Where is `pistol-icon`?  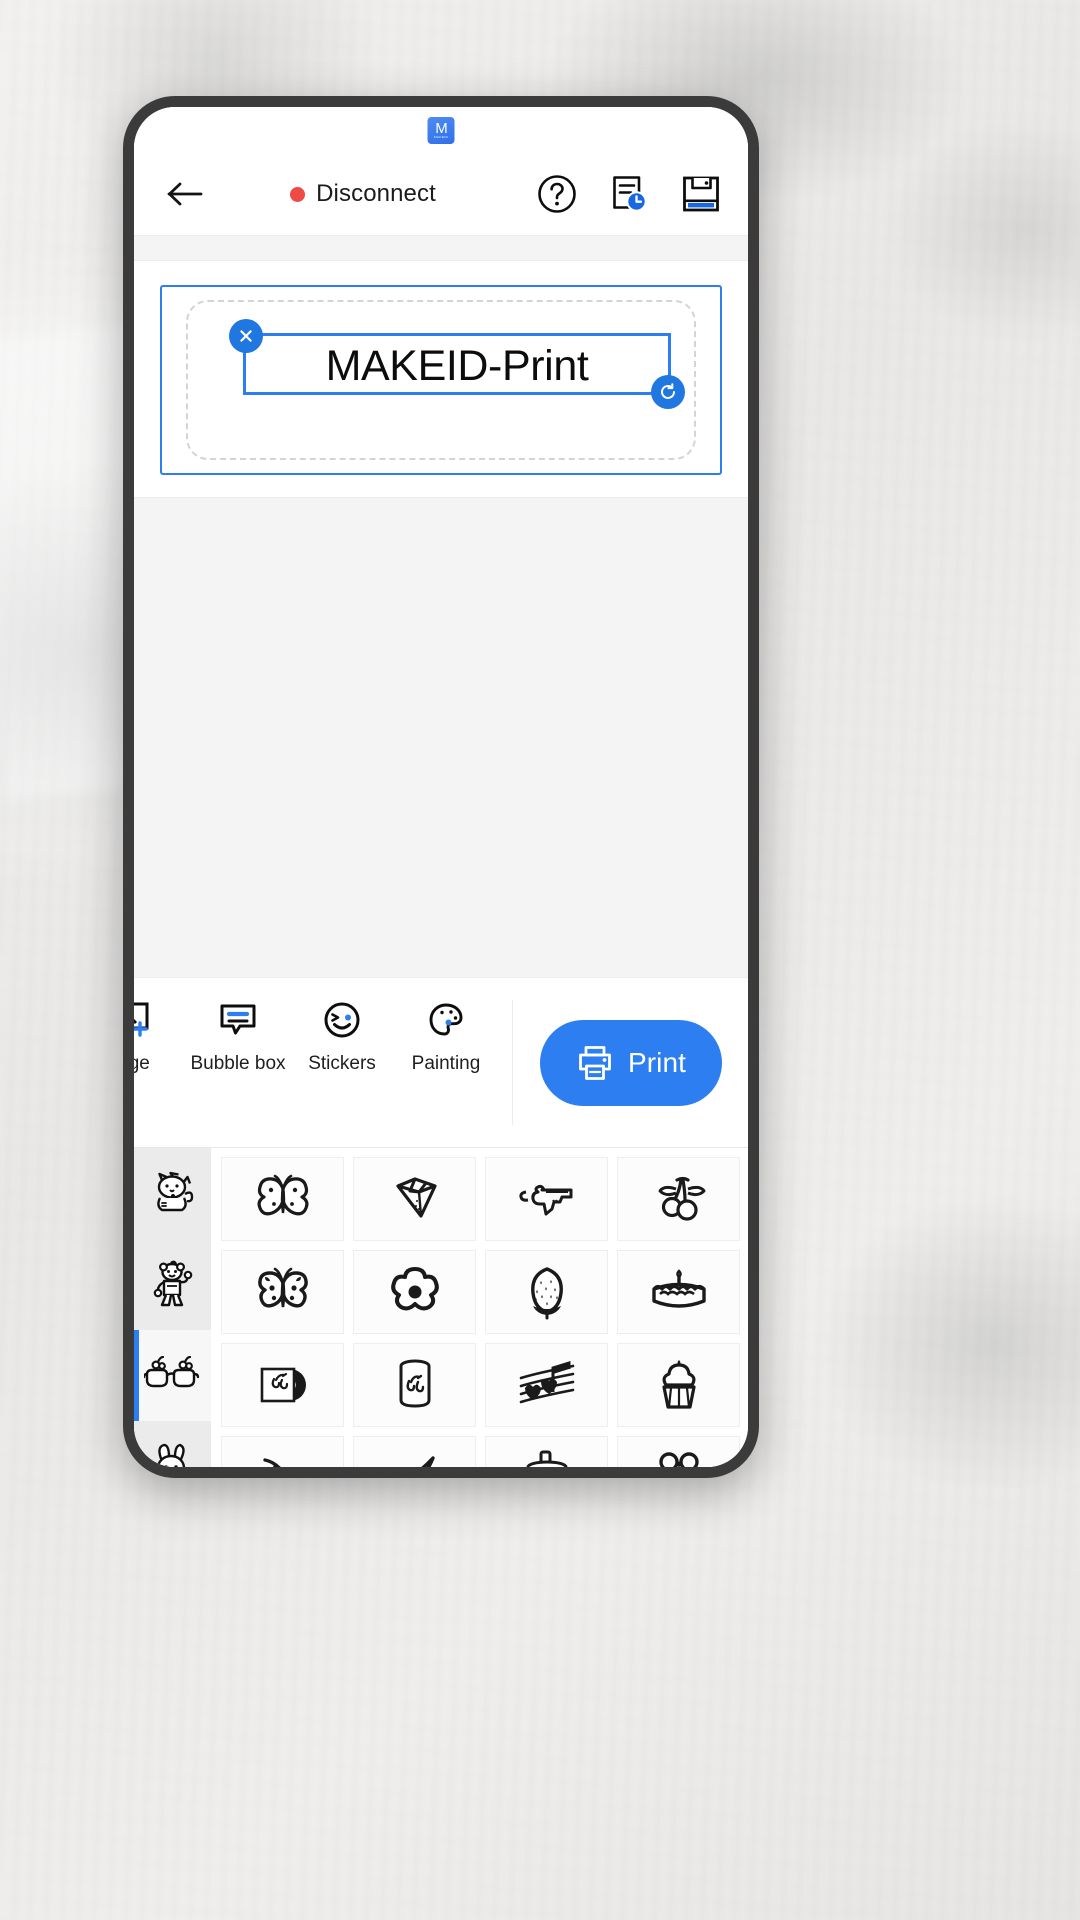 pistol-icon is located at coordinates (545, 1200).